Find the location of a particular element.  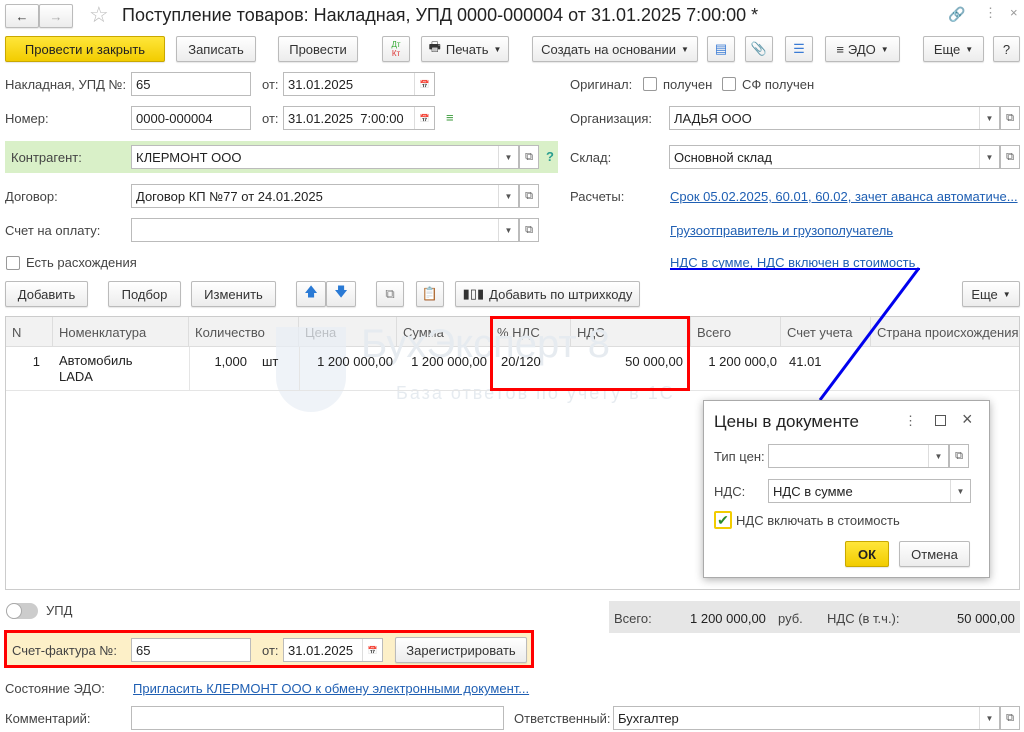

invoice-factura-date-value: 31.01.2025 is located at coordinates (321, 650).